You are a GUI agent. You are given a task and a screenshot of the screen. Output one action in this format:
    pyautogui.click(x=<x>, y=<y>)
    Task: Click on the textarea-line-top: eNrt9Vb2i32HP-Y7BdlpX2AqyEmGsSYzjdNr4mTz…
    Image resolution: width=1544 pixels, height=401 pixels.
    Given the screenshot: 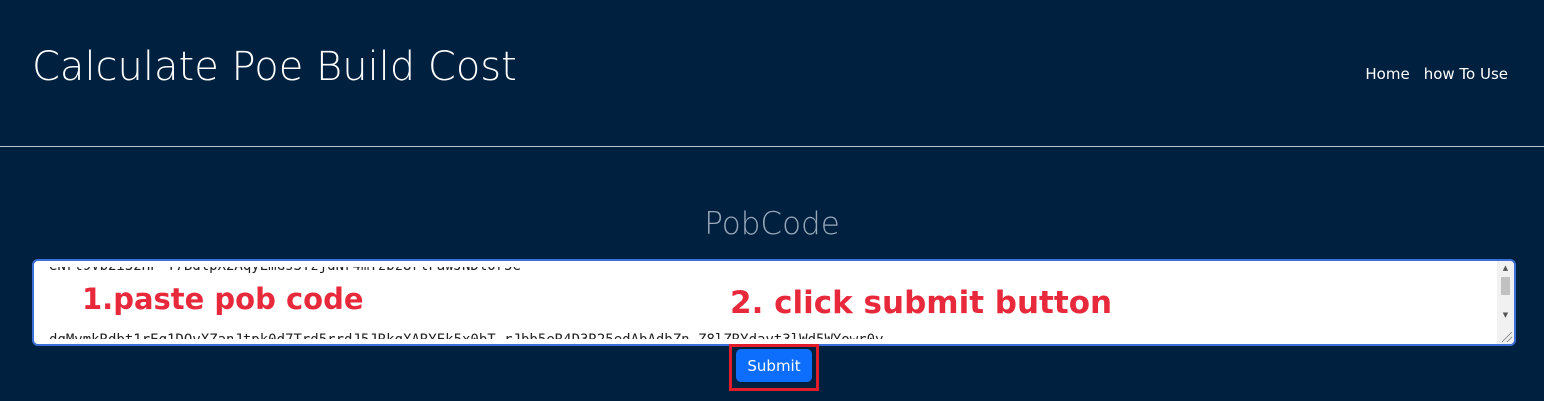 What is the action you would take?
    pyautogui.click(x=285, y=266)
    